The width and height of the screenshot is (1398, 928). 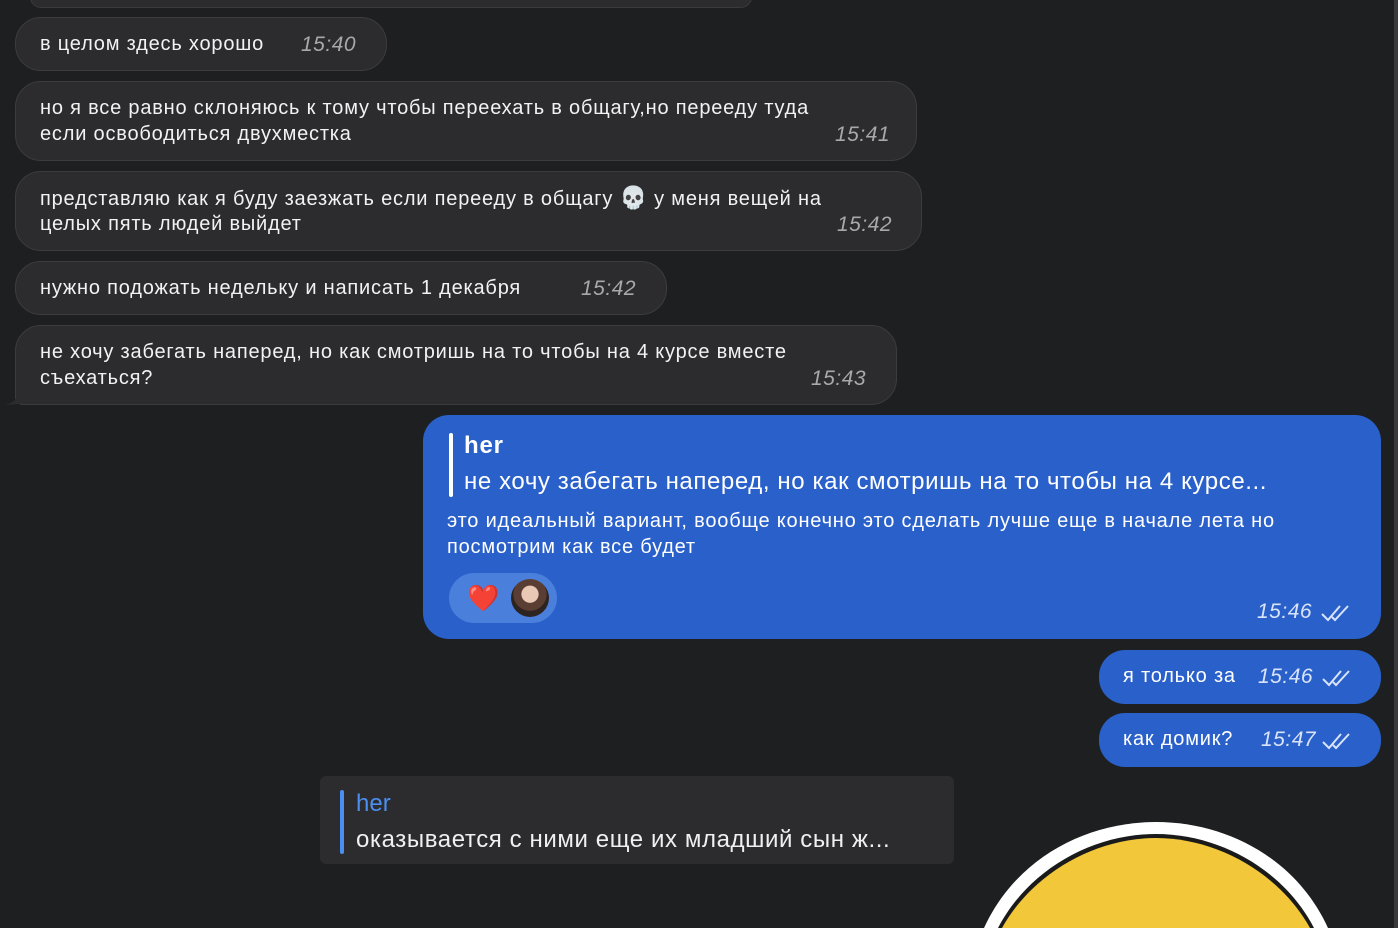 I want to click on heart-reaction-icon: ❤️, so click(x=484, y=598).